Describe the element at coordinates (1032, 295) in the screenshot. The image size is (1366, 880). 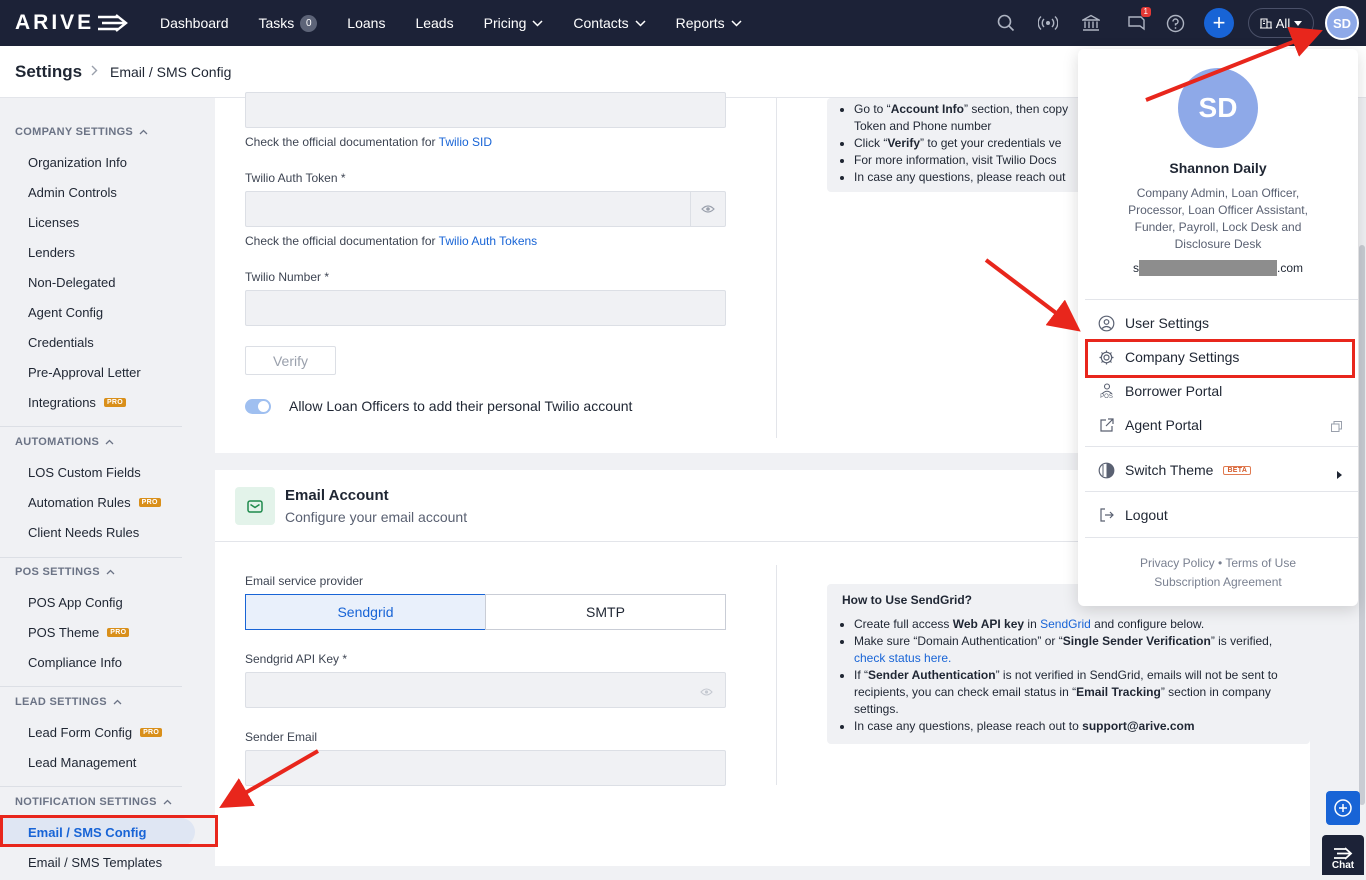
I see `arrow-to-company-settings` at that location.